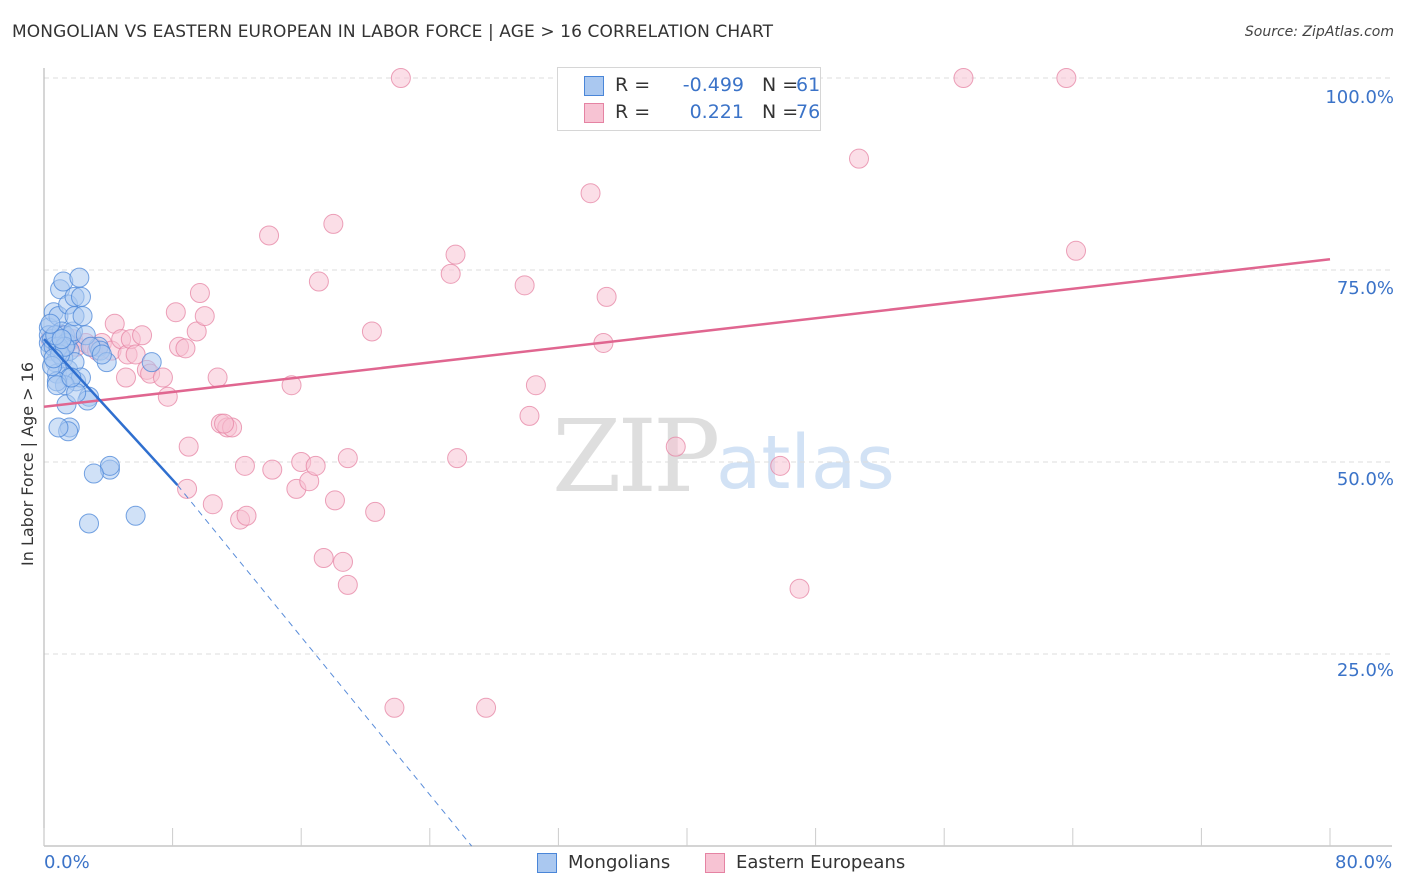 The image size is (1406, 892). I want to click on stats-box: R = -0.499 N = 61 R = 0.221 N = 76, so click(689, 99).